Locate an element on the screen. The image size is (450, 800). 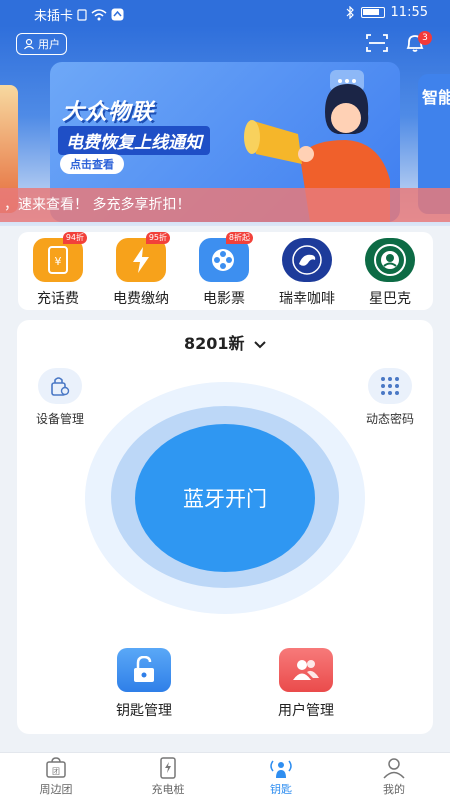
tab-charging-pile: 充电桩 is located at coordinates (168, 777).